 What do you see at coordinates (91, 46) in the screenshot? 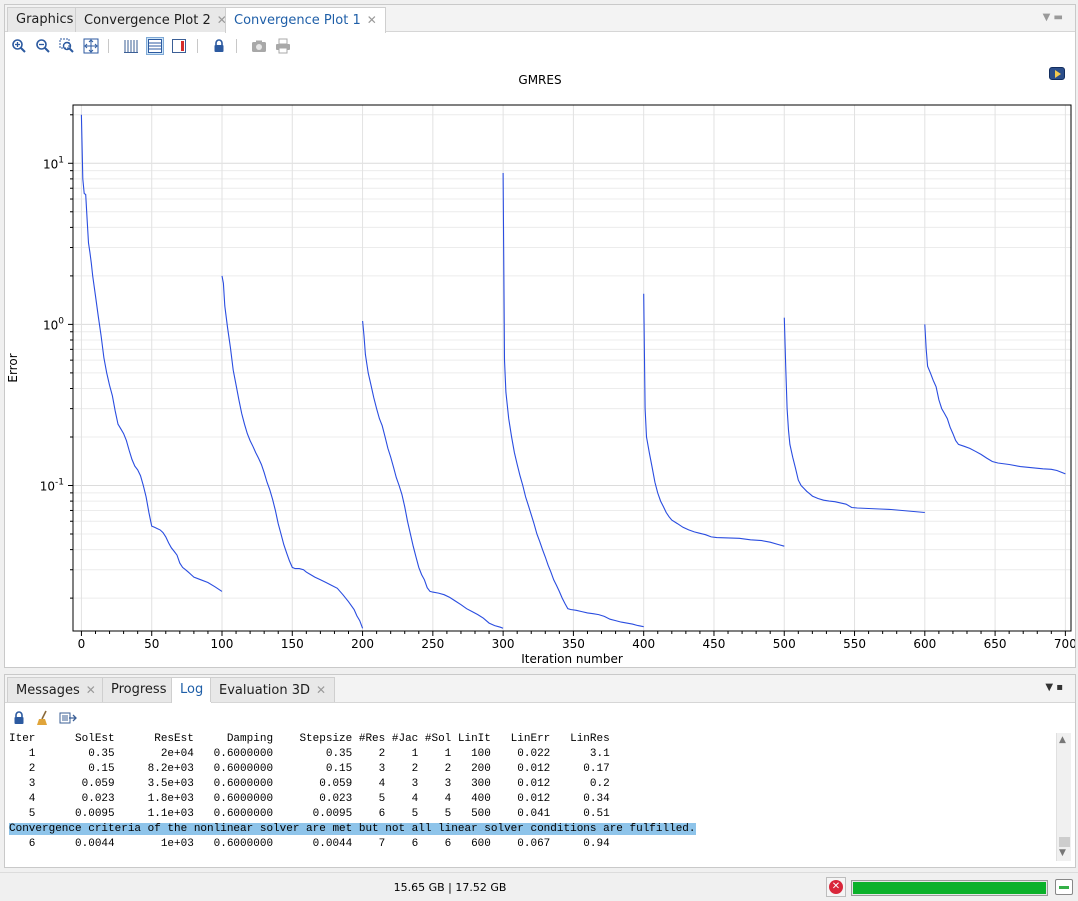
I see `zoom-extents-icon` at bounding box center [91, 46].